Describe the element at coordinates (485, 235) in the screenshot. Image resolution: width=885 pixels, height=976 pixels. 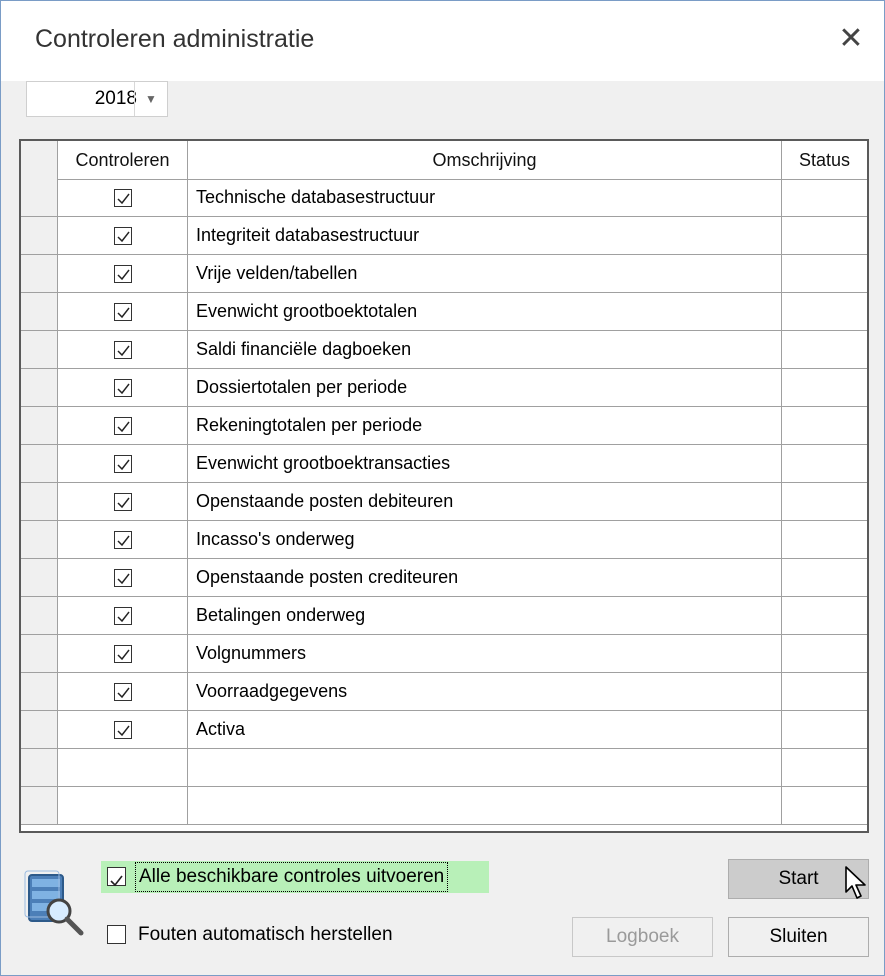
I see `description-cell: Integriteit databasestructuur` at that location.